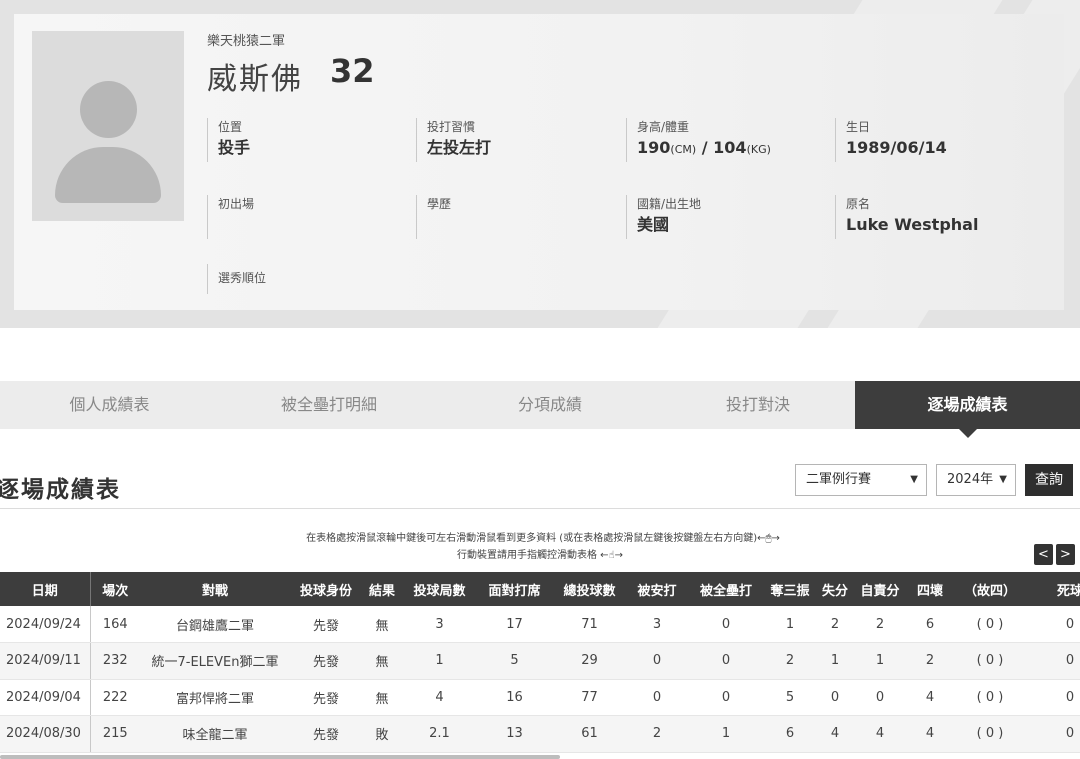  What do you see at coordinates (589, 624) in the screenshot?
I see `table-cell: 71` at bounding box center [589, 624].